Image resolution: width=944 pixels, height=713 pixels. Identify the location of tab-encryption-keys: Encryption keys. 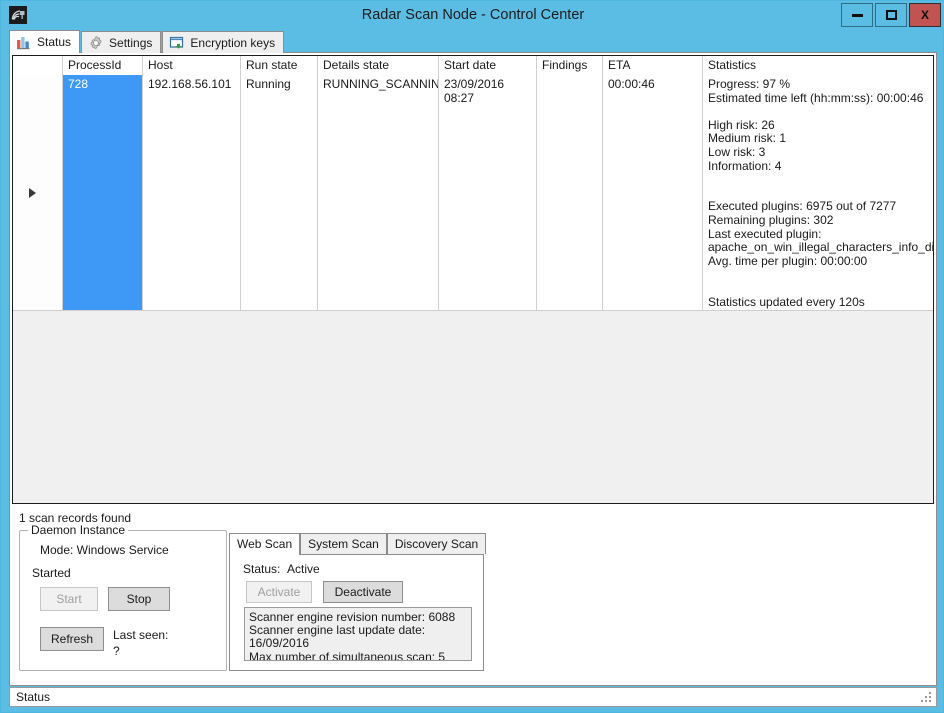
(223, 42).